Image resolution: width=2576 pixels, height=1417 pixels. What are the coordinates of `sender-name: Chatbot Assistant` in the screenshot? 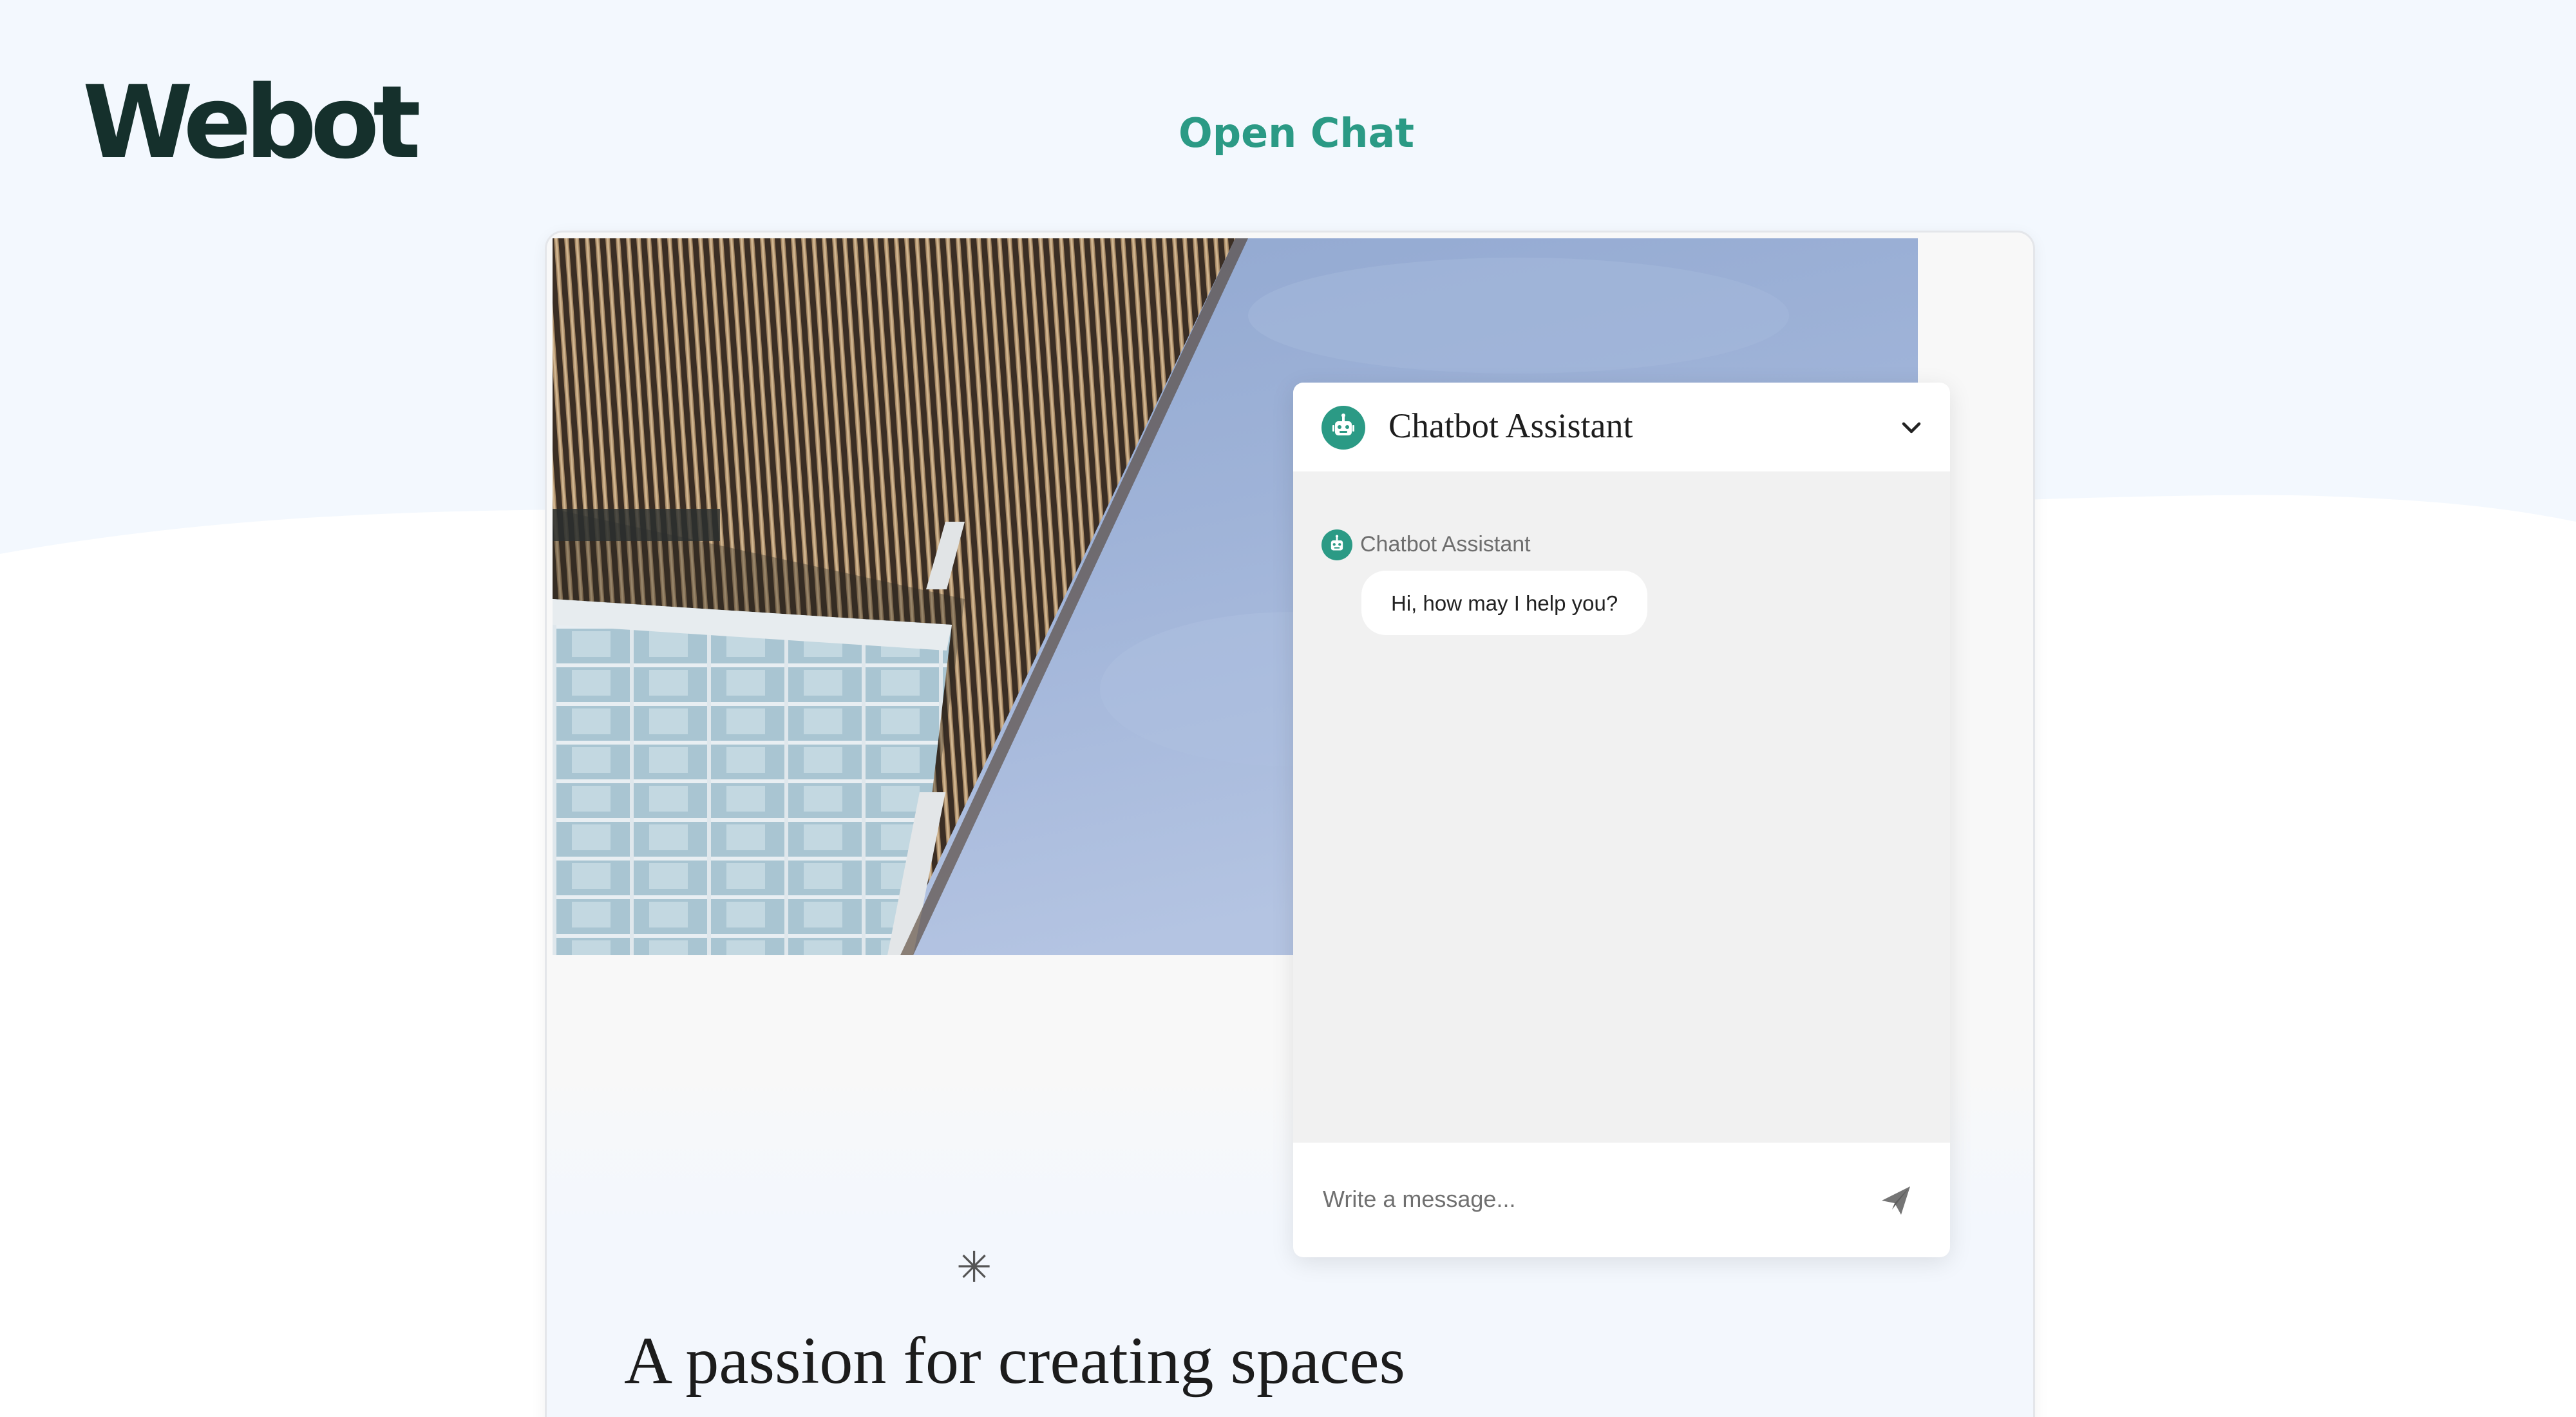 It's located at (1446, 544).